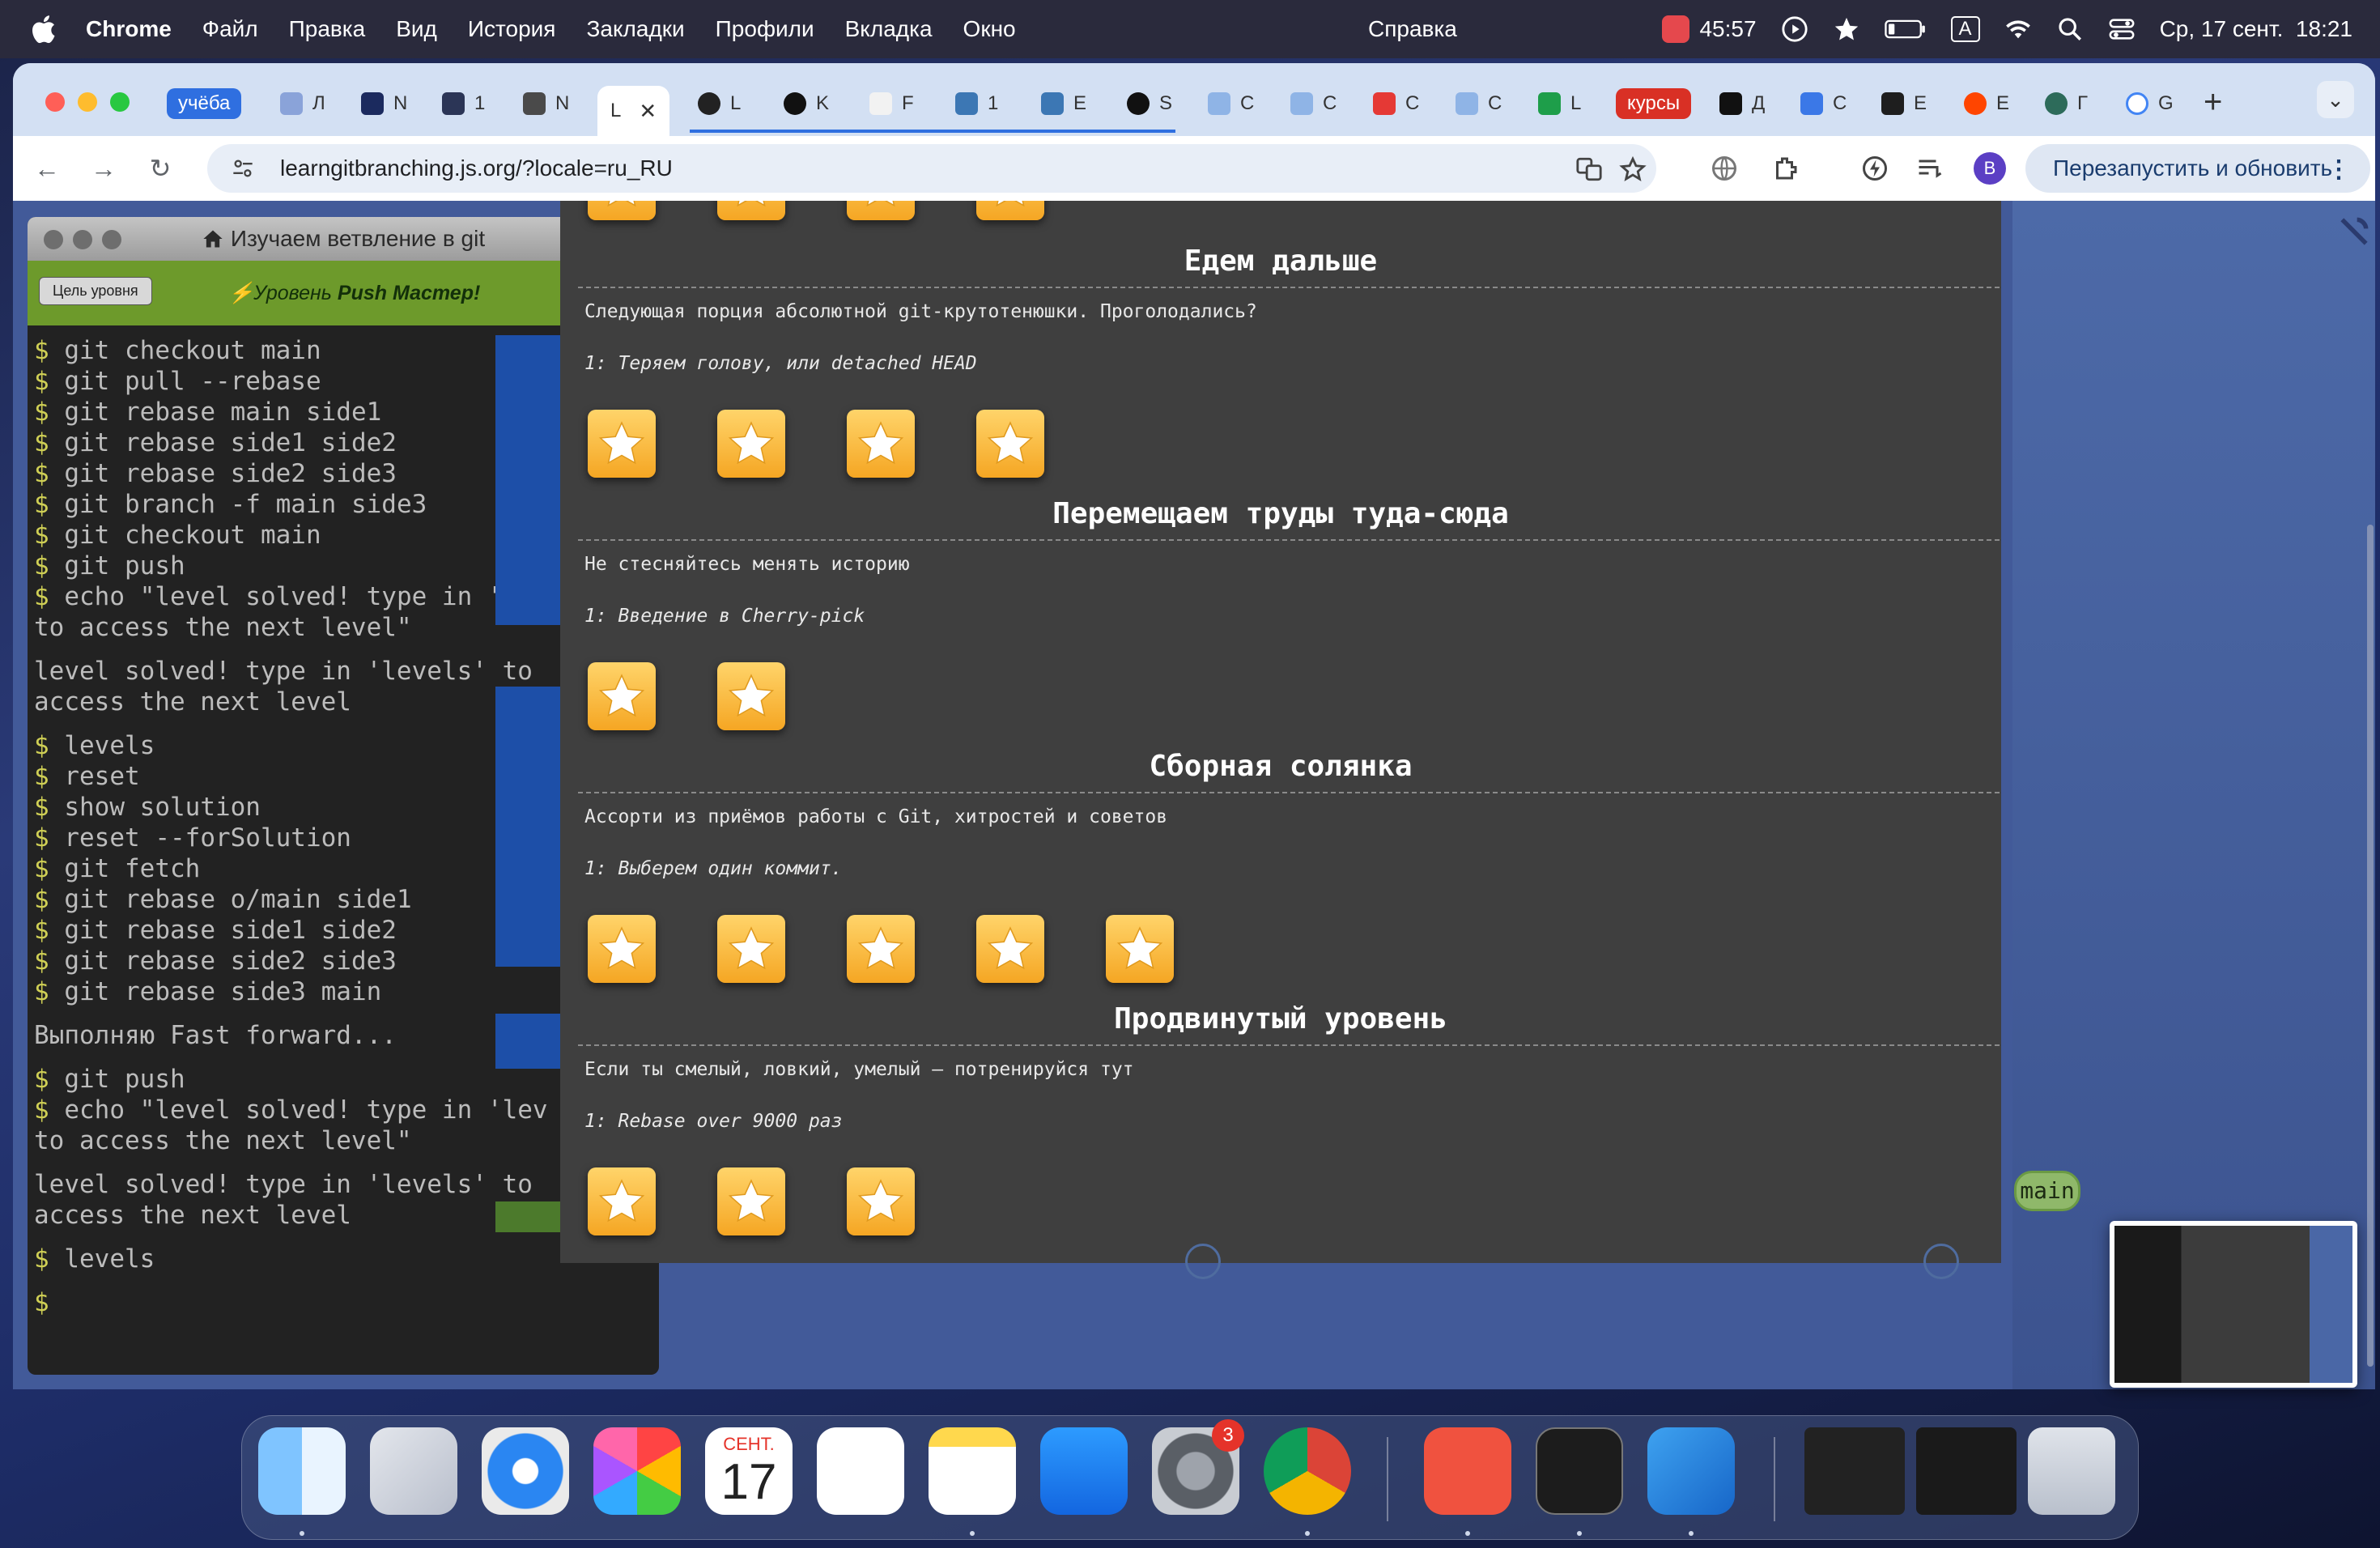  I want to click on menu-help: Справка, so click(1413, 29).